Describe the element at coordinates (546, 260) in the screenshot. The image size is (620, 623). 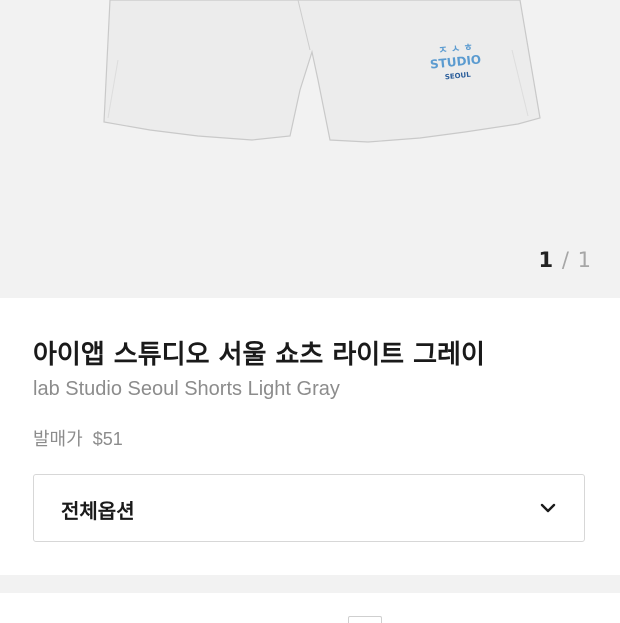
I see `pager-current: 1` at that location.